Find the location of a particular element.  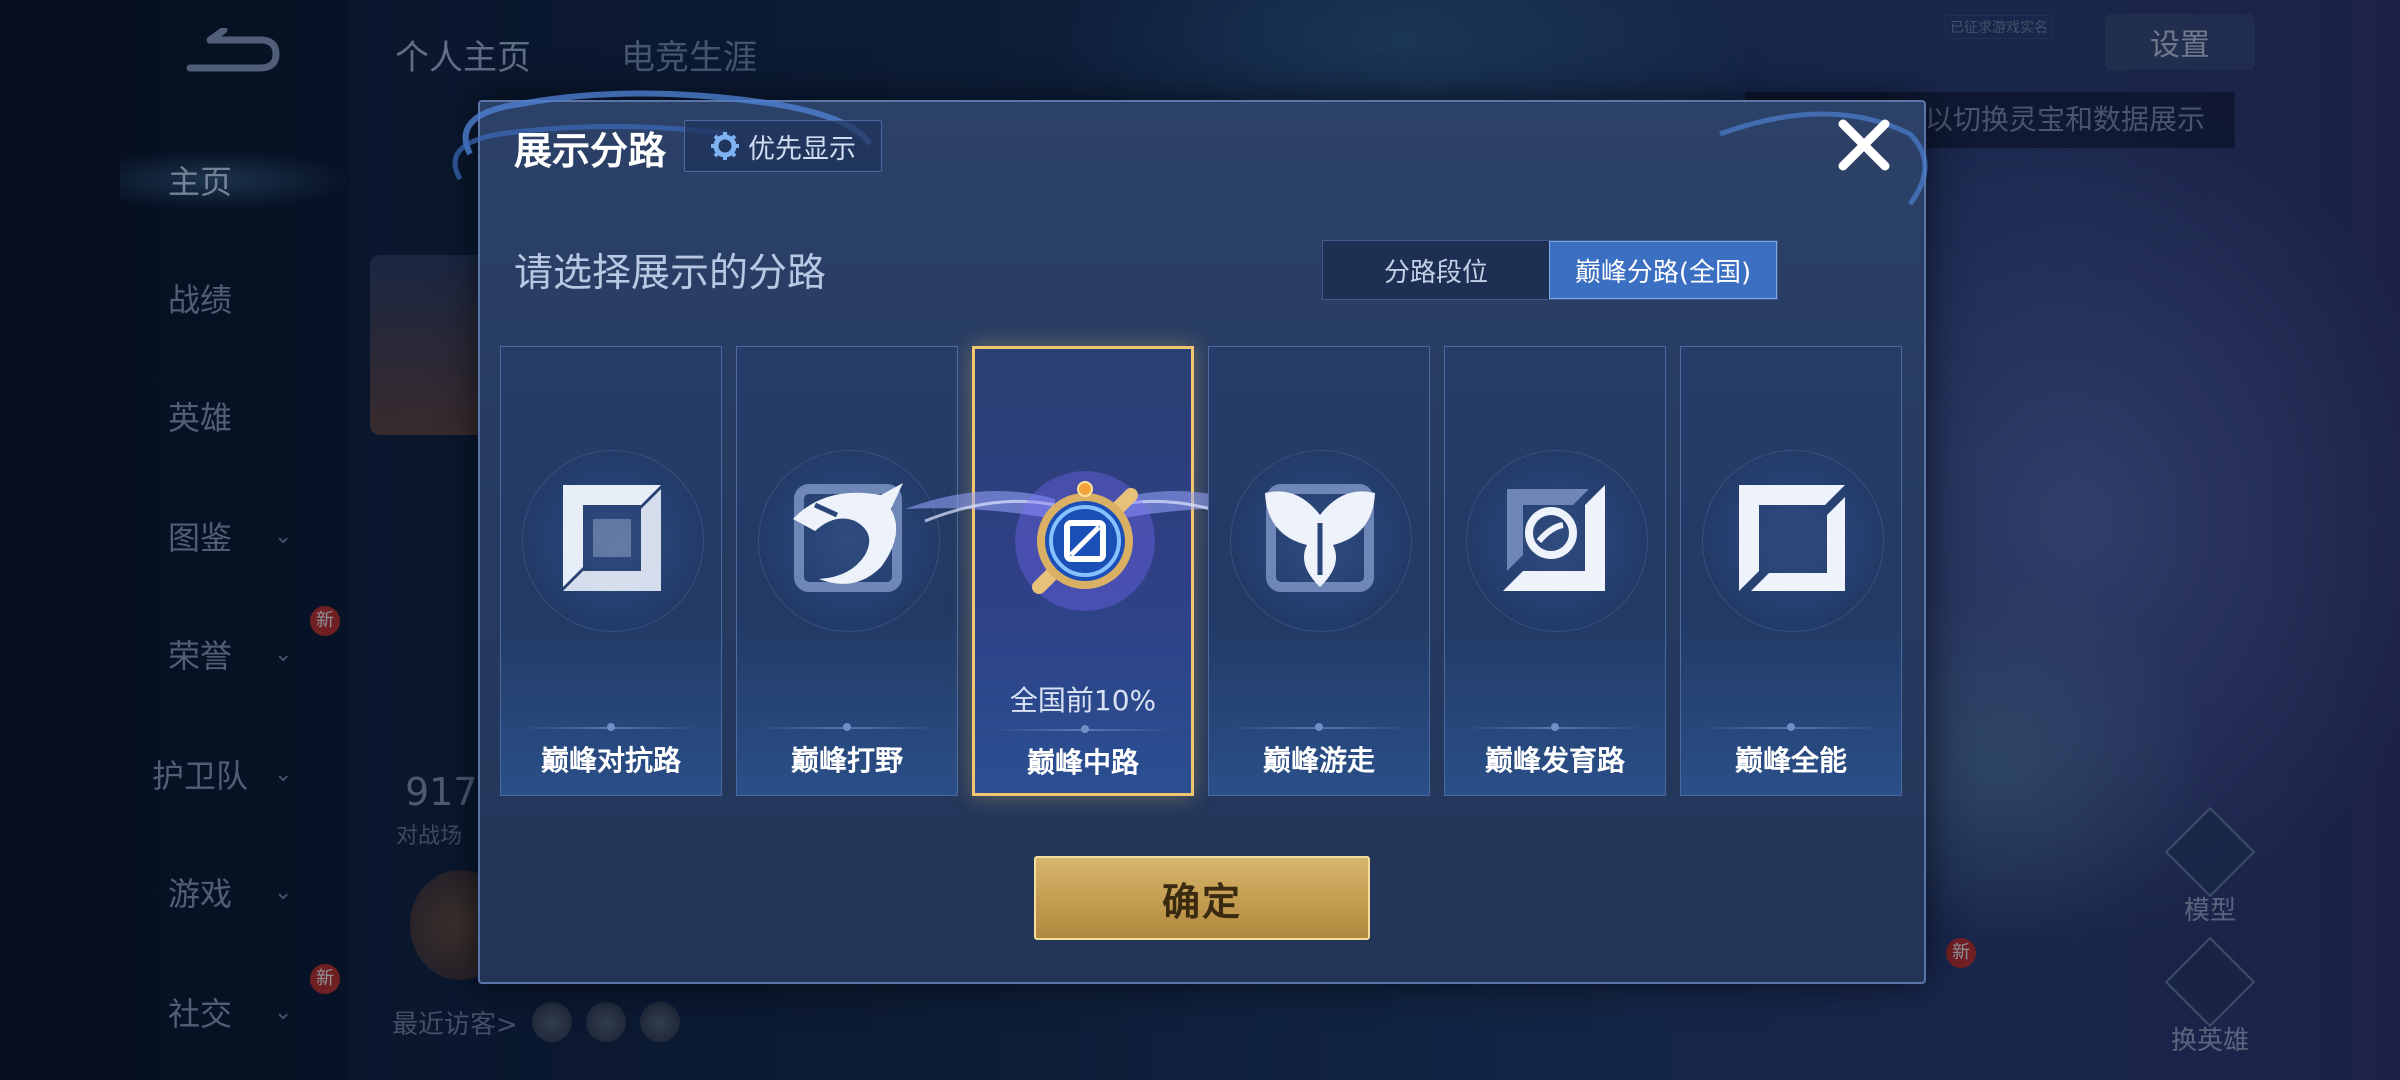

close-icon is located at coordinates (1864, 145).